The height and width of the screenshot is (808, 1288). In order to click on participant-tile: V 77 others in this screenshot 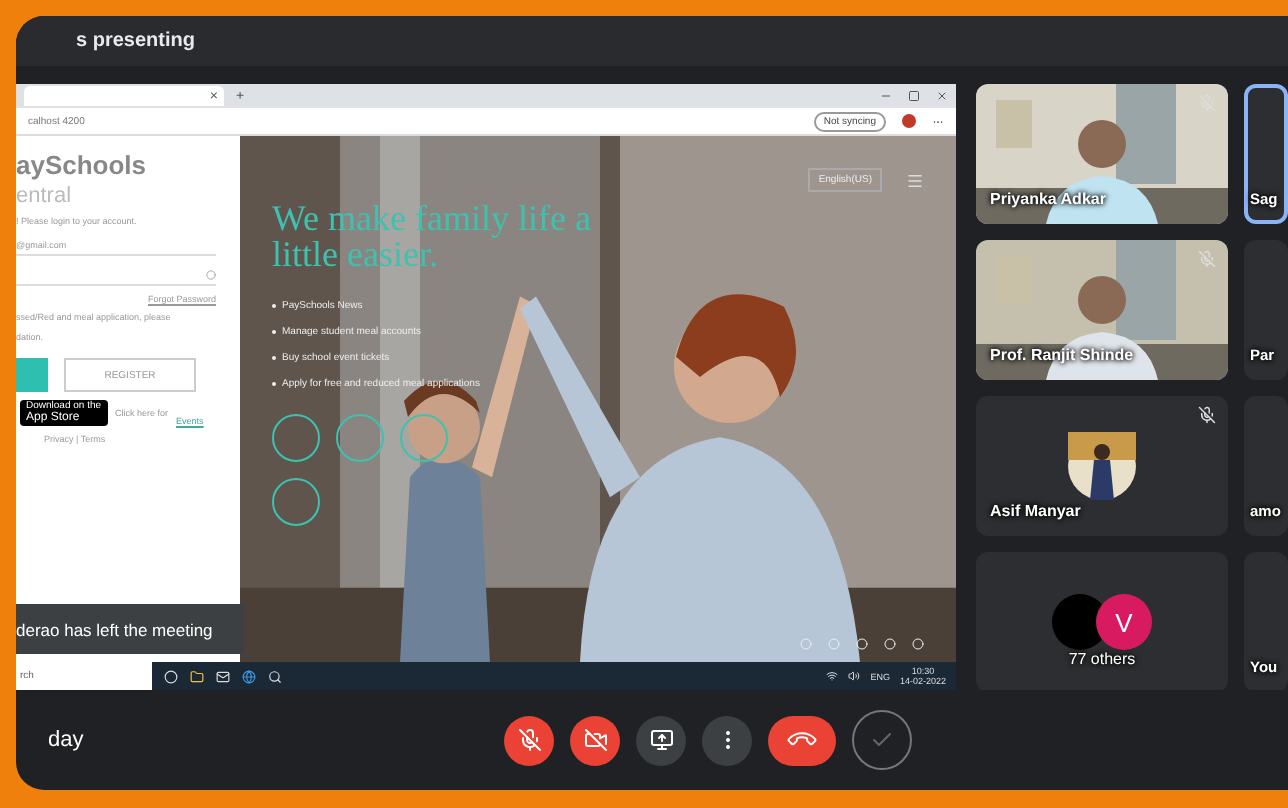, I will do `click(1102, 621)`.